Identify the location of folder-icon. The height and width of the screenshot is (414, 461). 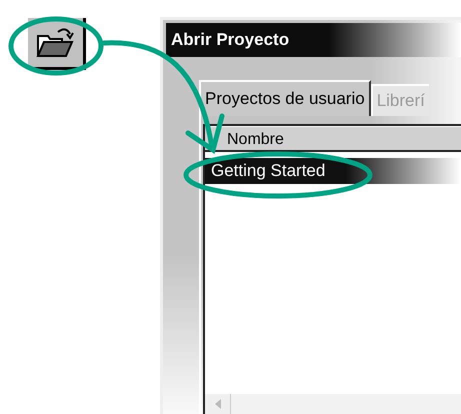
(56, 43).